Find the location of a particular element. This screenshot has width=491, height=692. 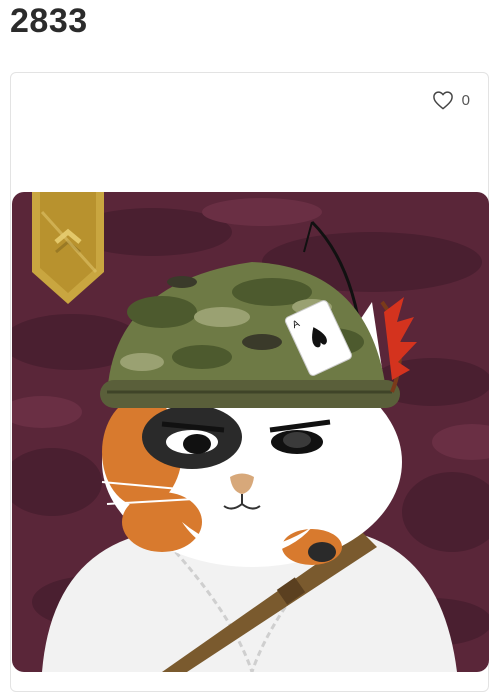

heart-icon is located at coordinates (443, 100).